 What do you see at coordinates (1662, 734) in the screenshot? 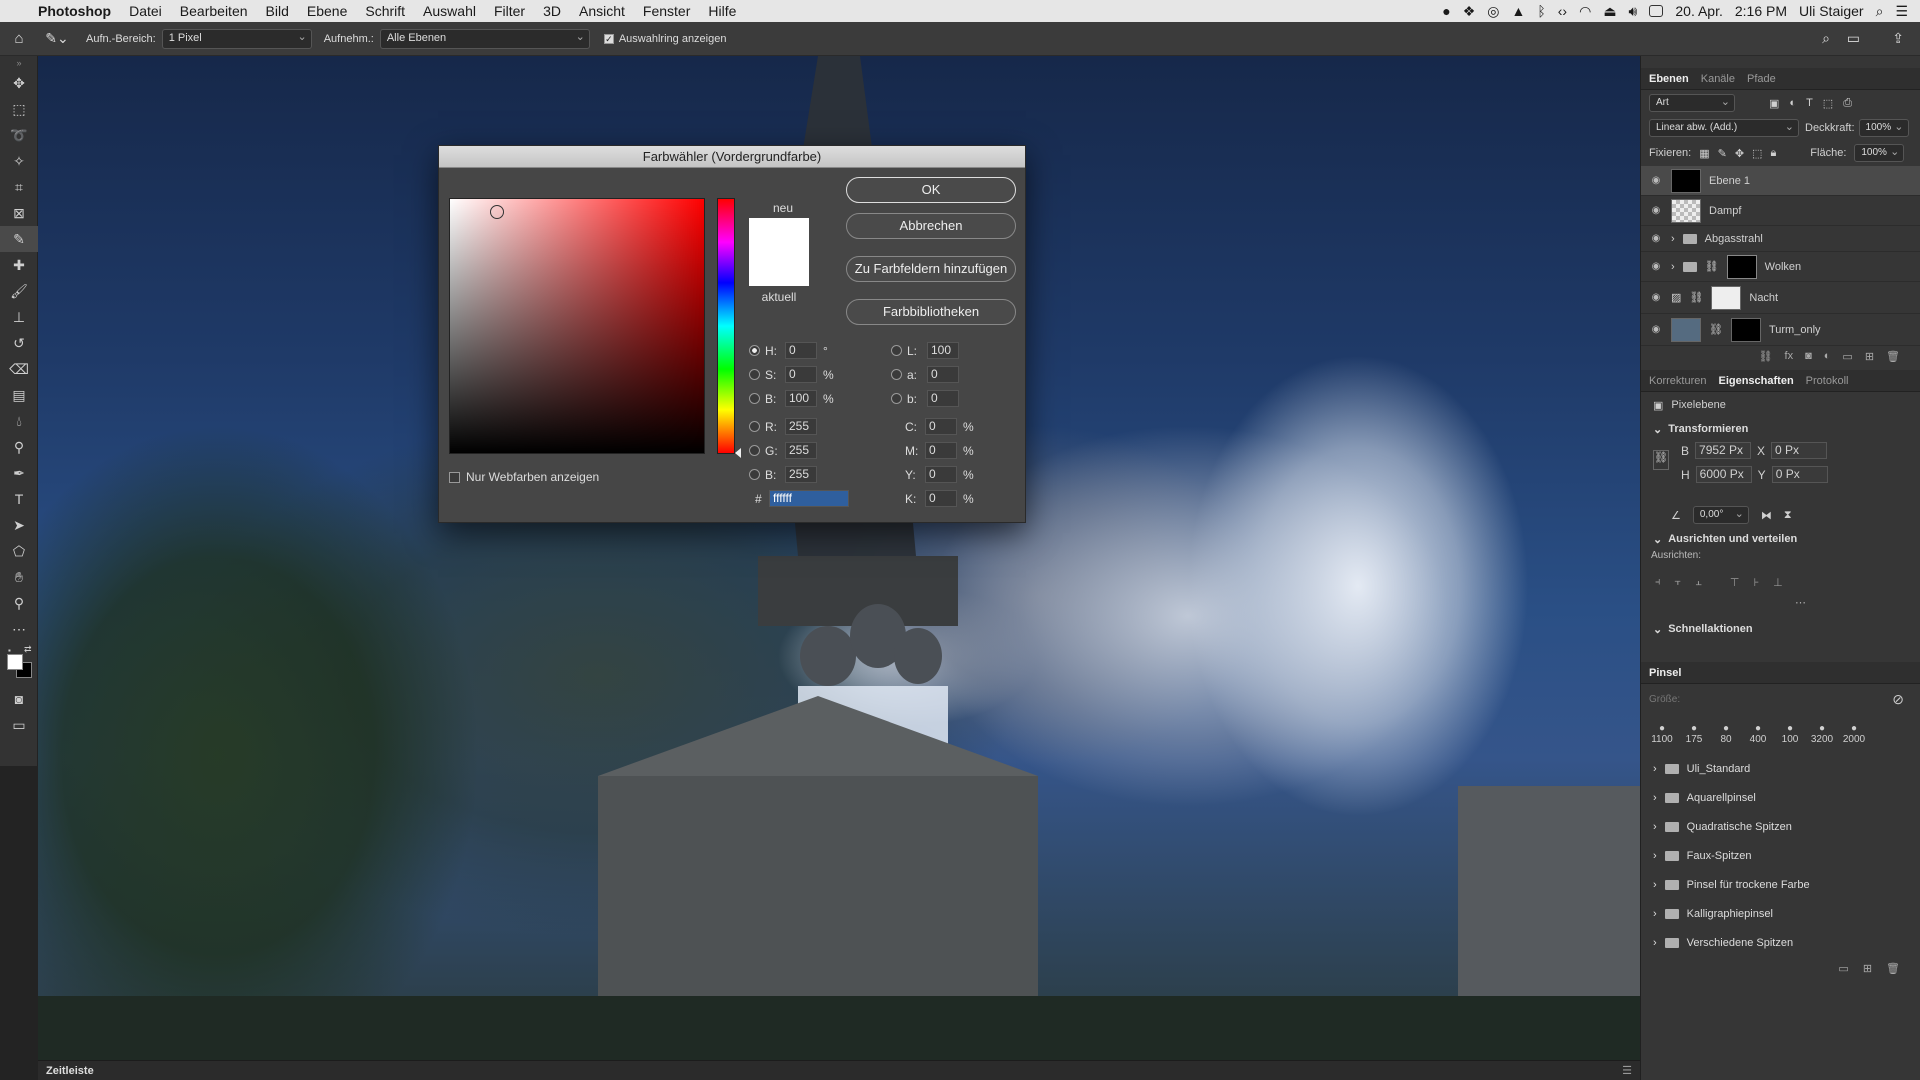
I see `brush-preset: ● 1100` at bounding box center [1662, 734].